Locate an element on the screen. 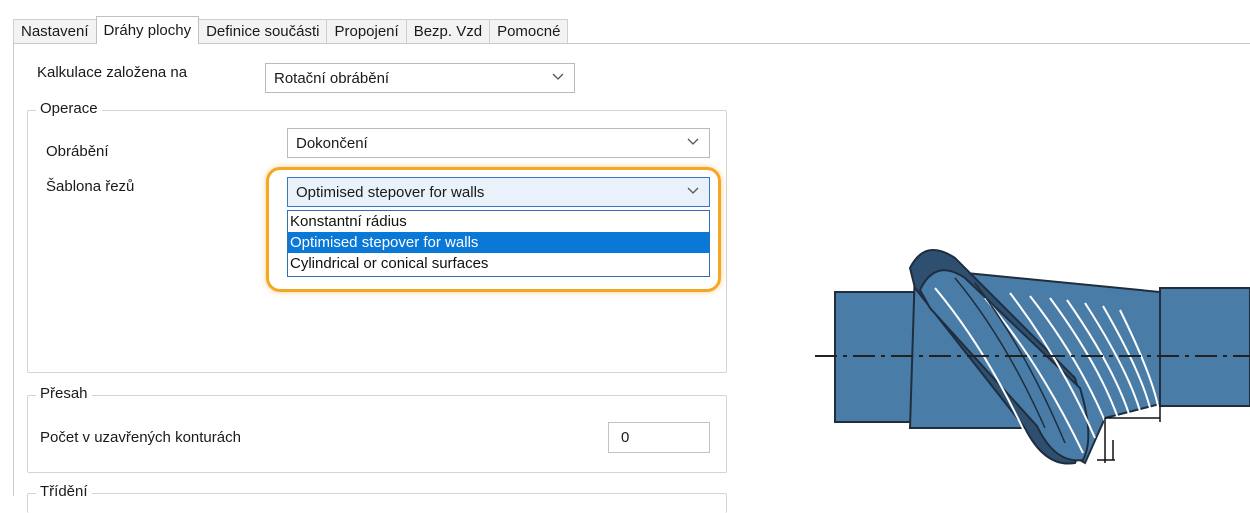  closed-contours-label: Počet v uzavřených konturách is located at coordinates (140, 437).